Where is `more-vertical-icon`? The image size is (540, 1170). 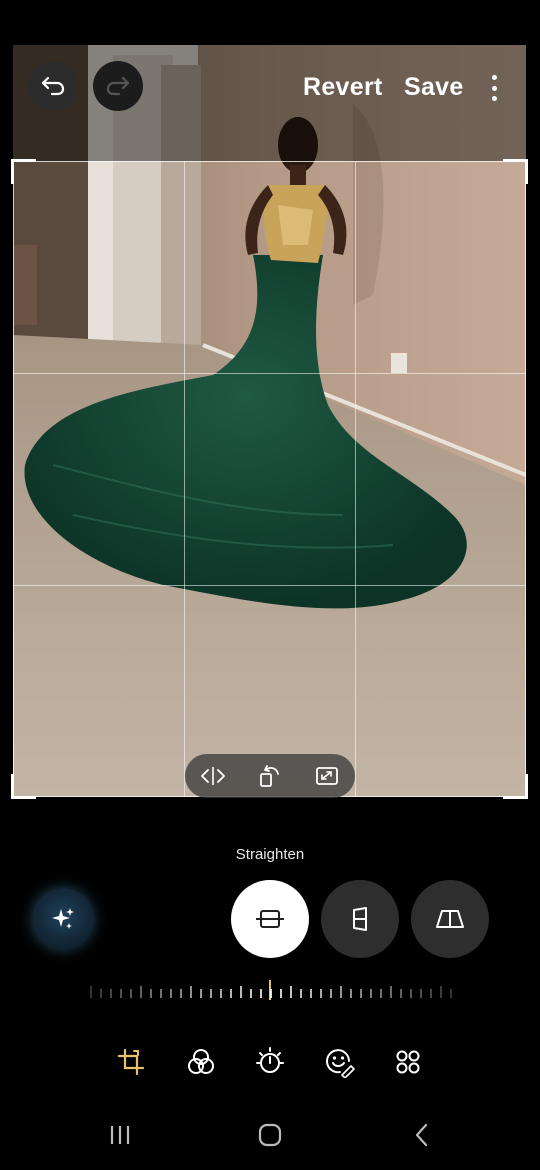
more-vertical-icon is located at coordinates (494, 77).